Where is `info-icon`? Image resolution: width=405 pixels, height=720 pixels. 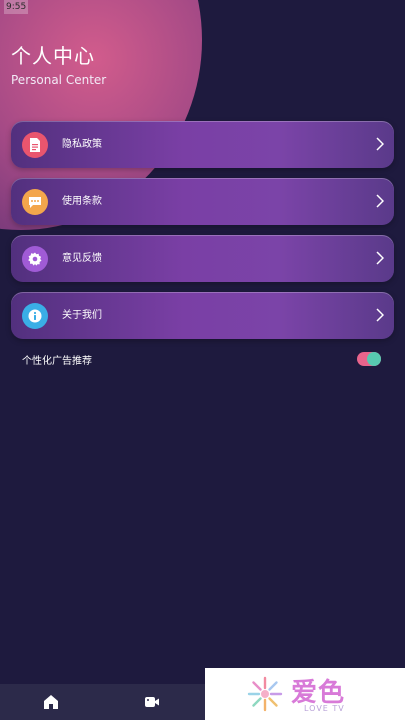
info-icon is located at coordinates (35, 316).